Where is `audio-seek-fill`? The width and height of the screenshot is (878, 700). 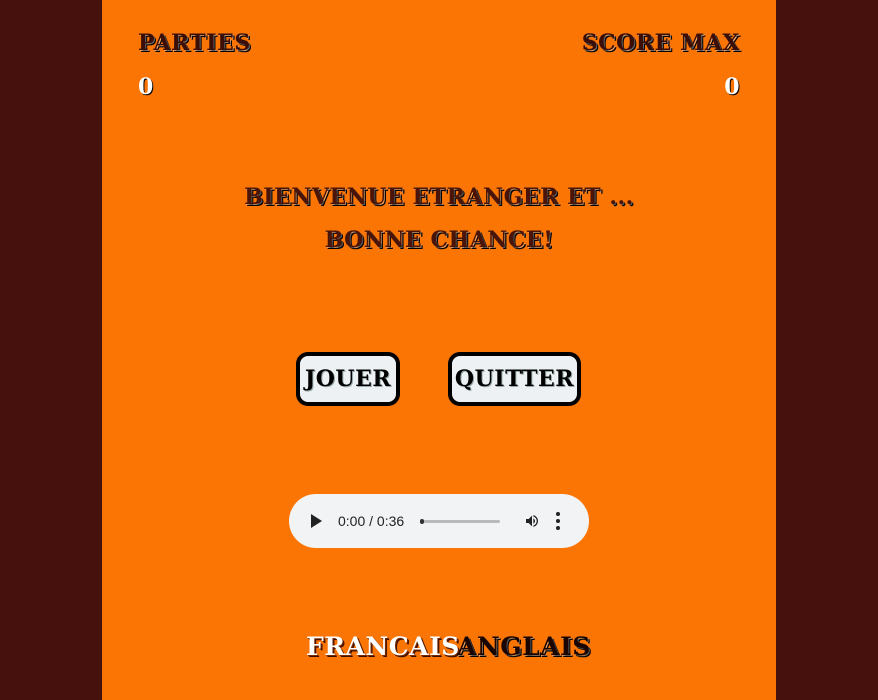
audio-seek-fill is located at coordinates (422, 521).